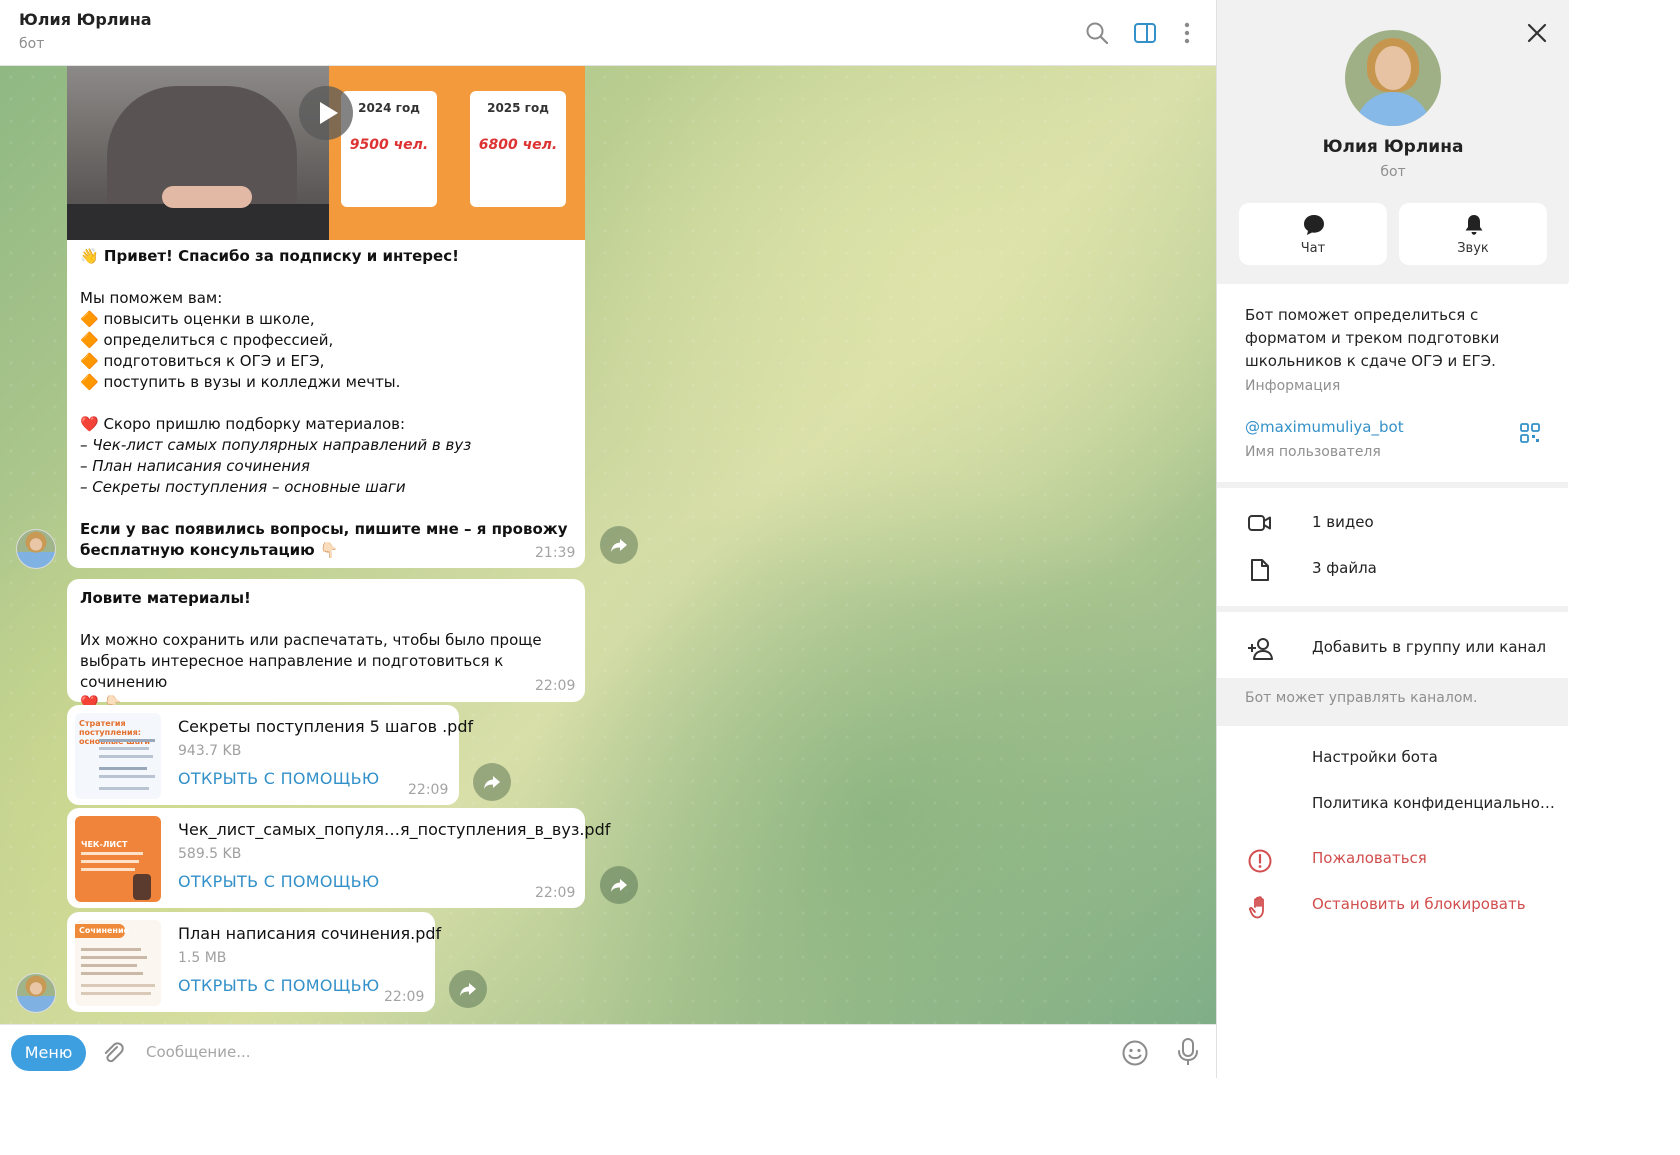  Describe the element at coordinates (32, 44) in the screenshot. I see `chat-subtitle: бот` at that location.